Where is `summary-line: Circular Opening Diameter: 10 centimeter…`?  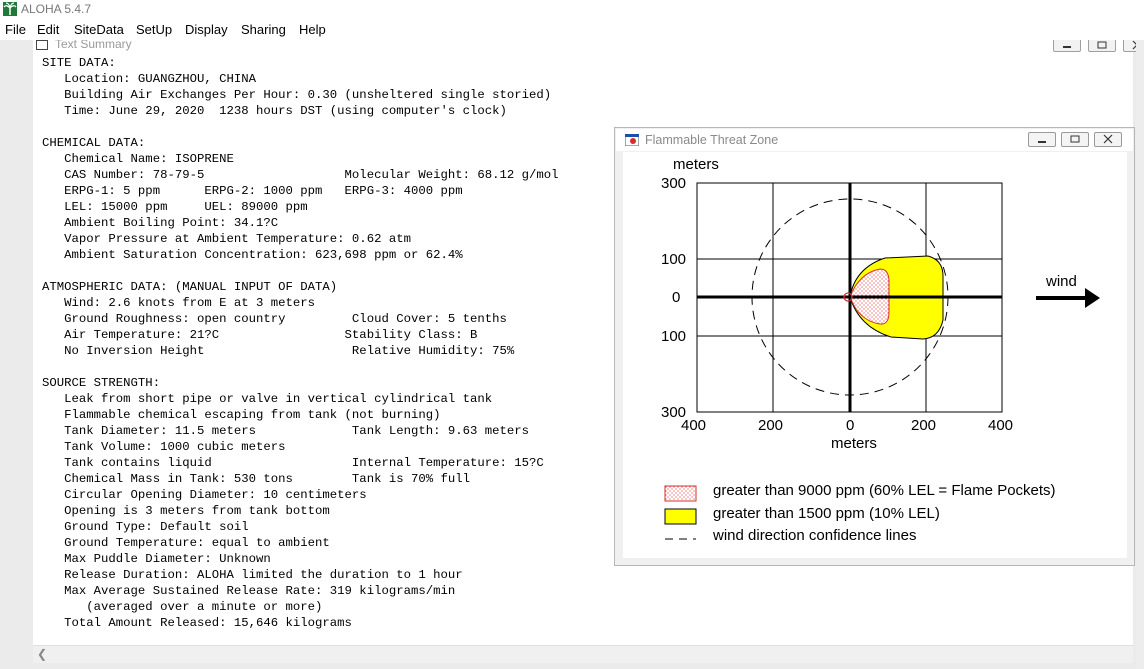 summary-line: Circular Opening Diameter: 10 centimeter… is located at coordinates (204, 495).